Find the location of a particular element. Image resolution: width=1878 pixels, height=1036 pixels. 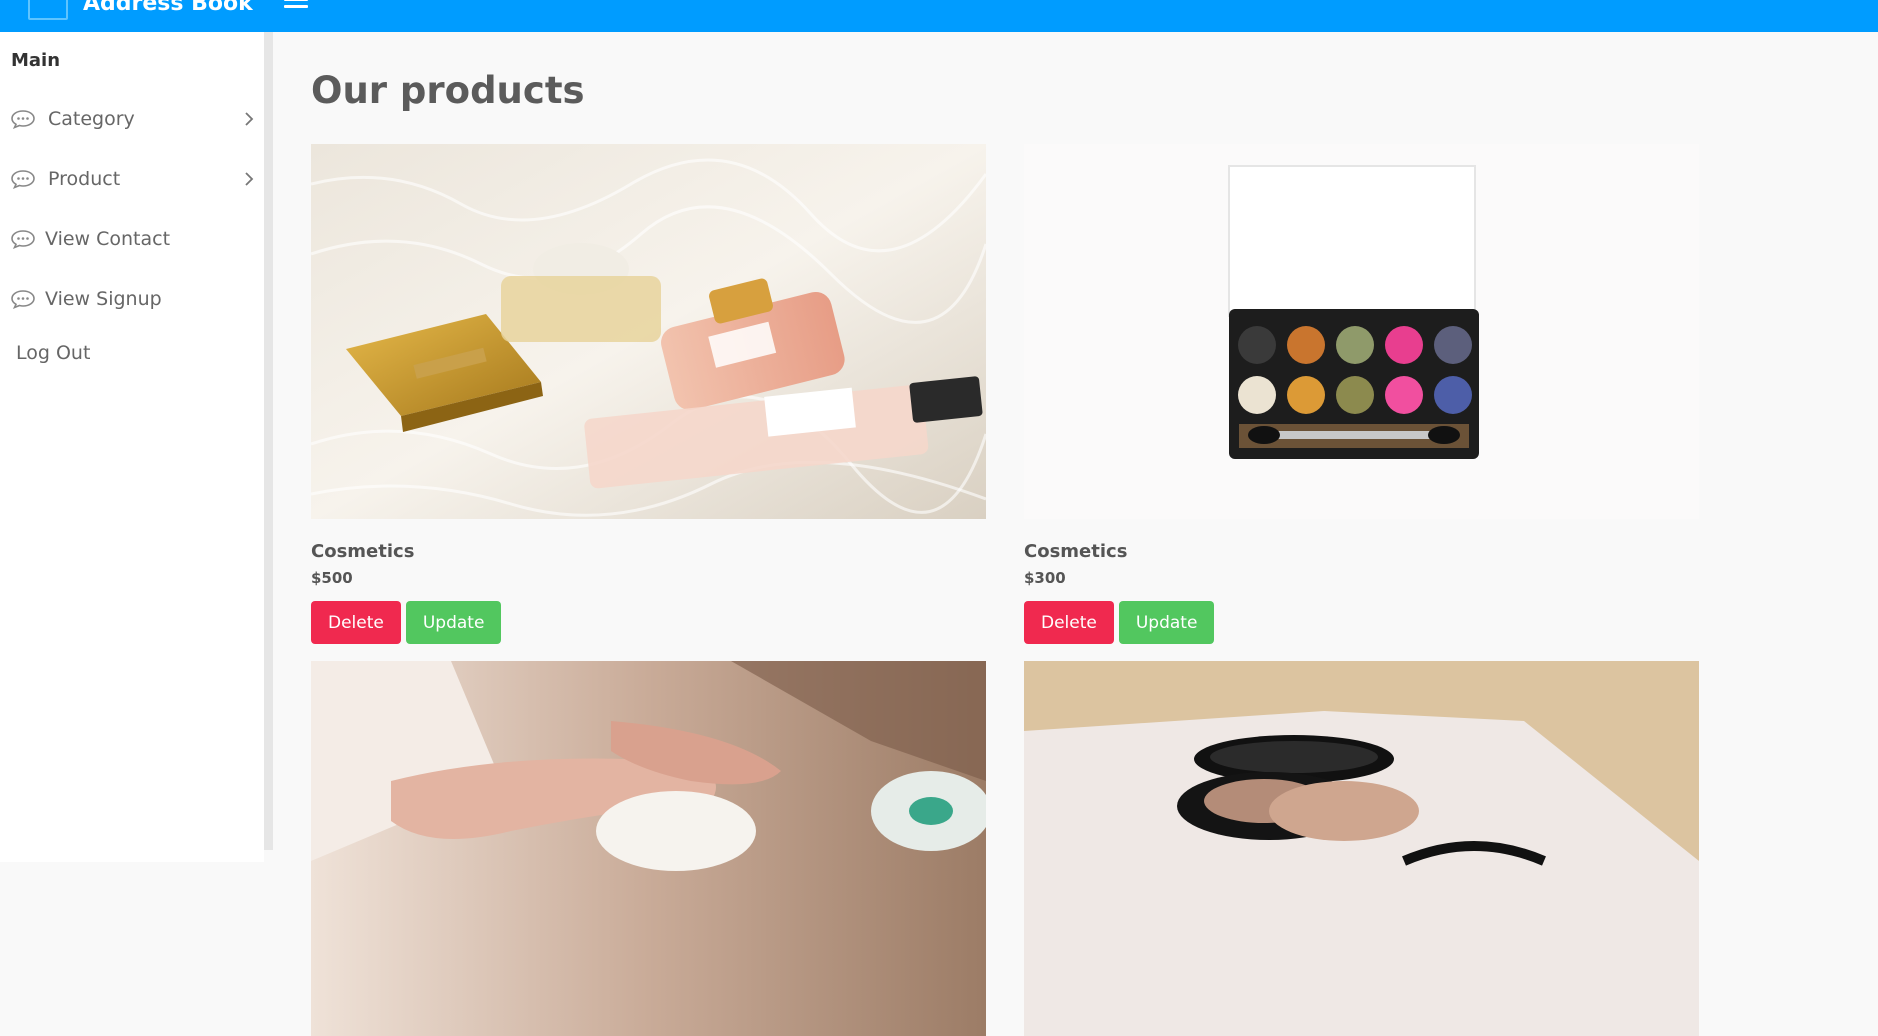

sidebar-item-label: Product is located at coordinates (84, 179).